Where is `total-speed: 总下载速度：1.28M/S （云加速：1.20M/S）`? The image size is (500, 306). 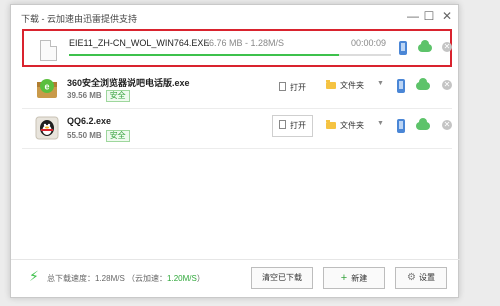 total-speed: 总下载速度：1.28M/S （云加速：1.20M/S） is located at coordinates (126, 278).